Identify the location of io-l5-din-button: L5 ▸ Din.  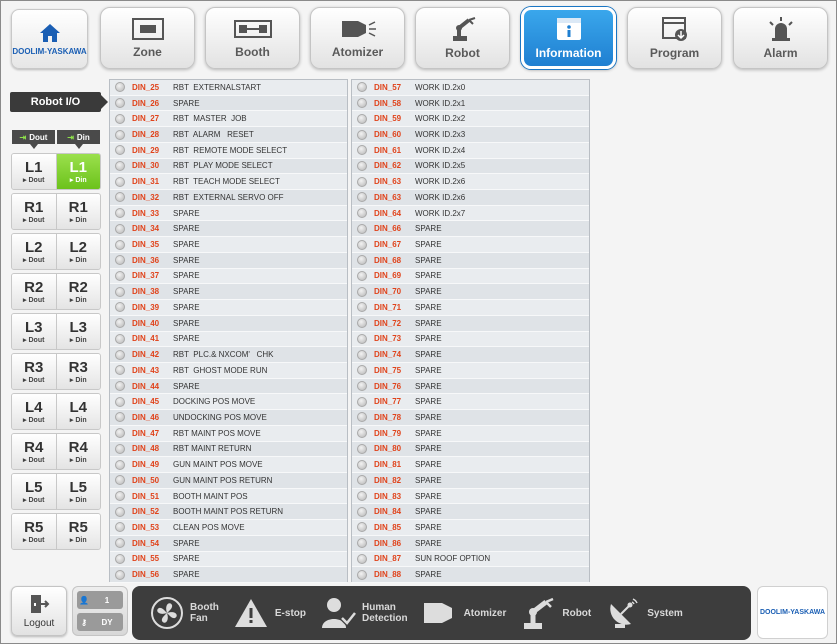
(78, 491).